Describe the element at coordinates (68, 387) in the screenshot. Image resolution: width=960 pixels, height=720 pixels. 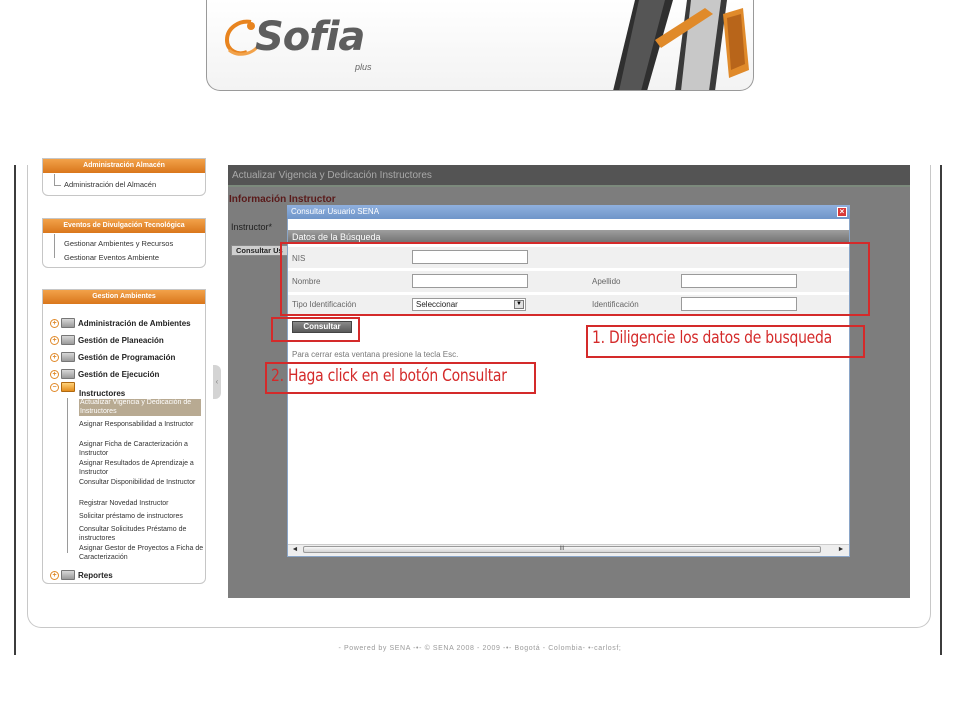
I see `open-folder-icon` at that location.